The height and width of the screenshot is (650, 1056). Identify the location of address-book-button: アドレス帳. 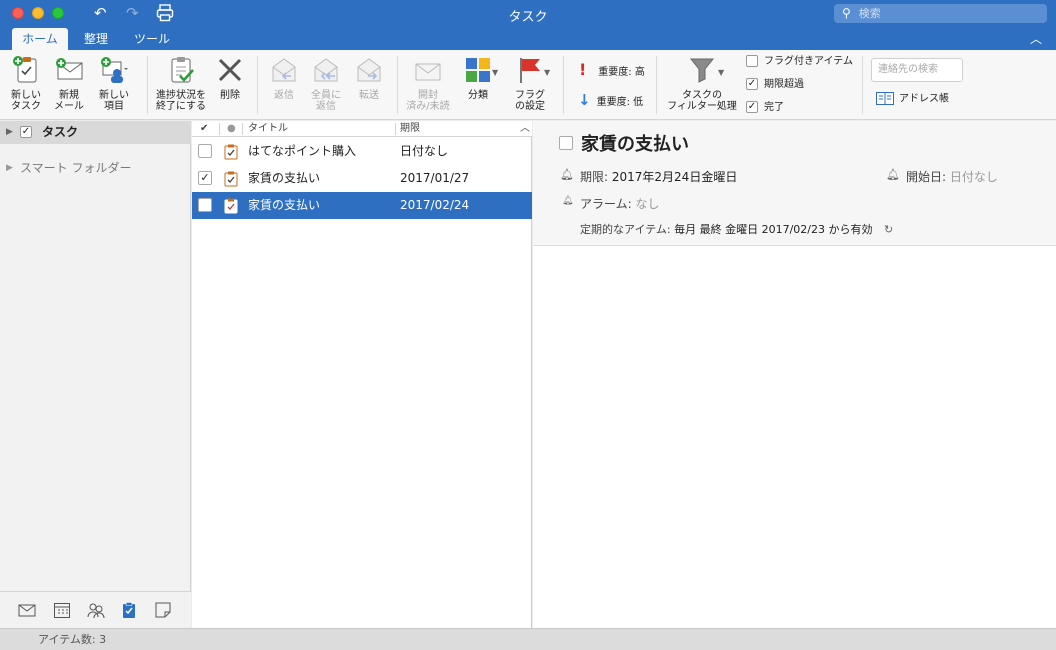
(912, 99).